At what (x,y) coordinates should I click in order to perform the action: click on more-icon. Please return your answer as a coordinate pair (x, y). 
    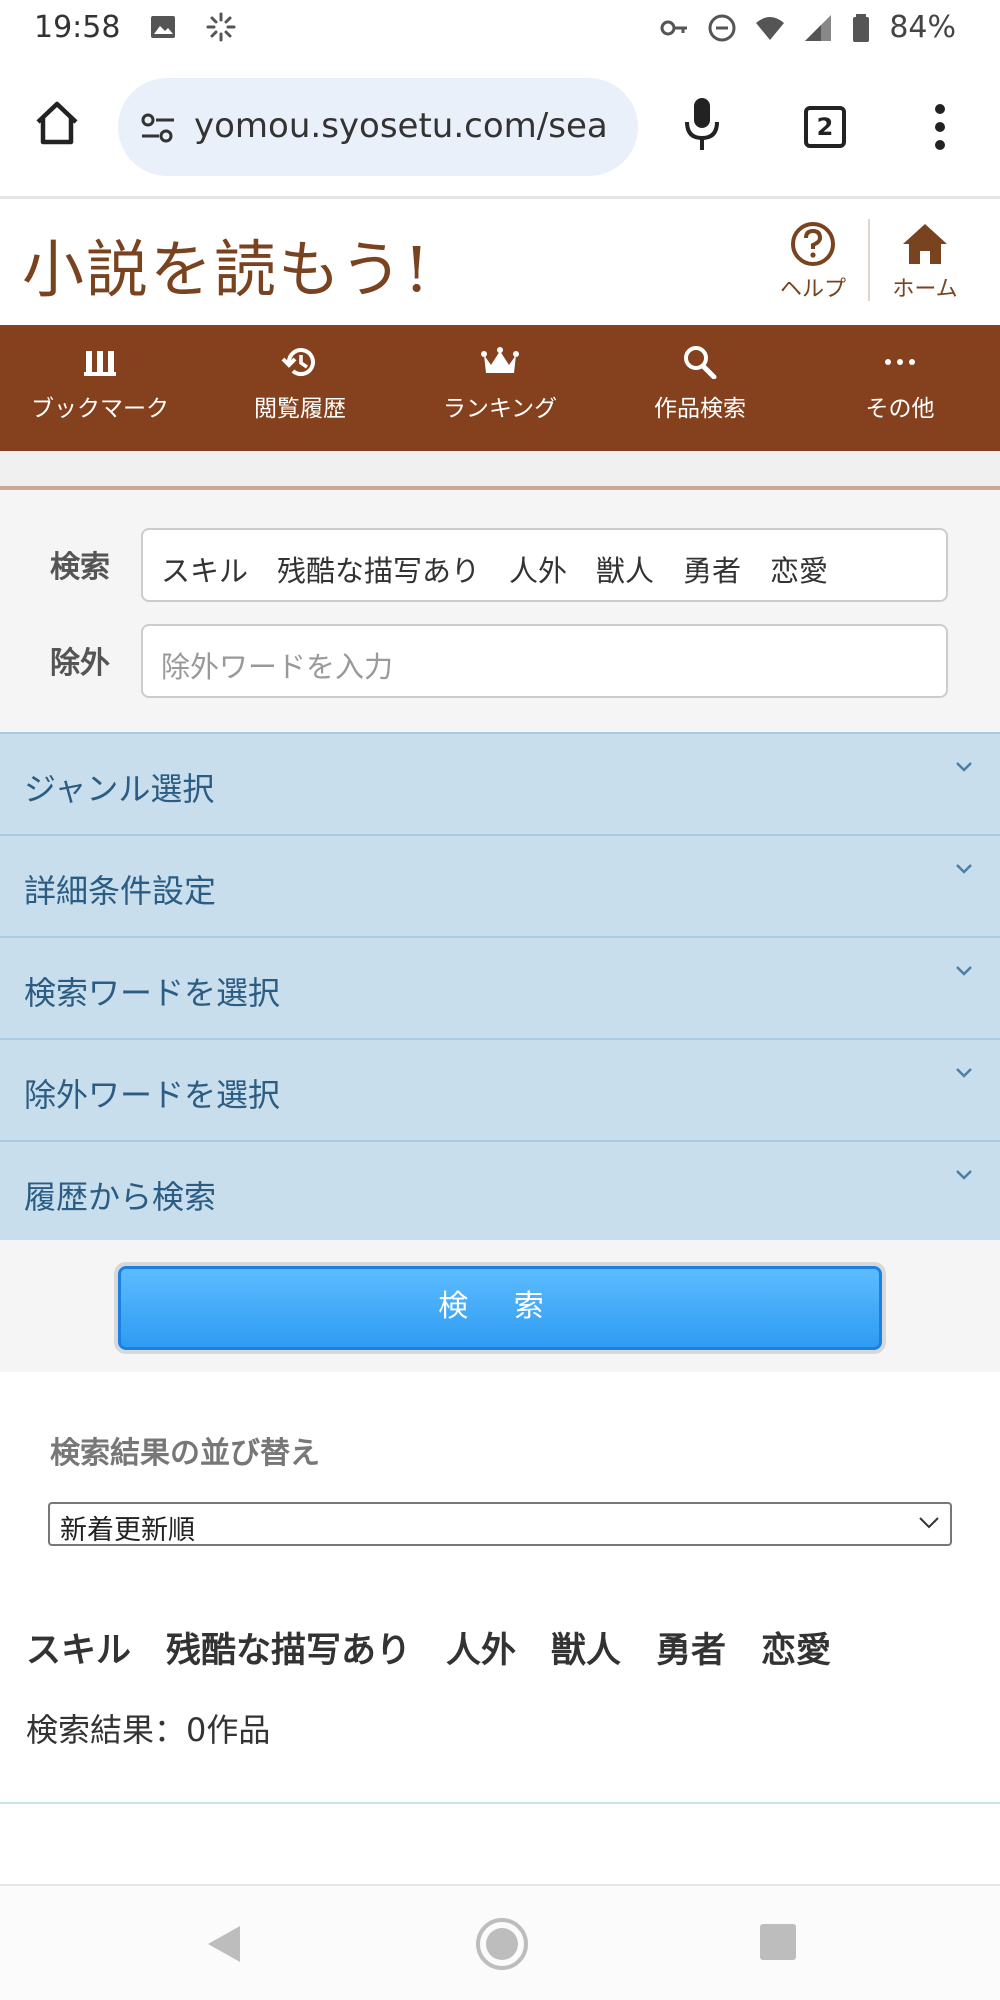
    Looking at the image, I should click on (900, 362).